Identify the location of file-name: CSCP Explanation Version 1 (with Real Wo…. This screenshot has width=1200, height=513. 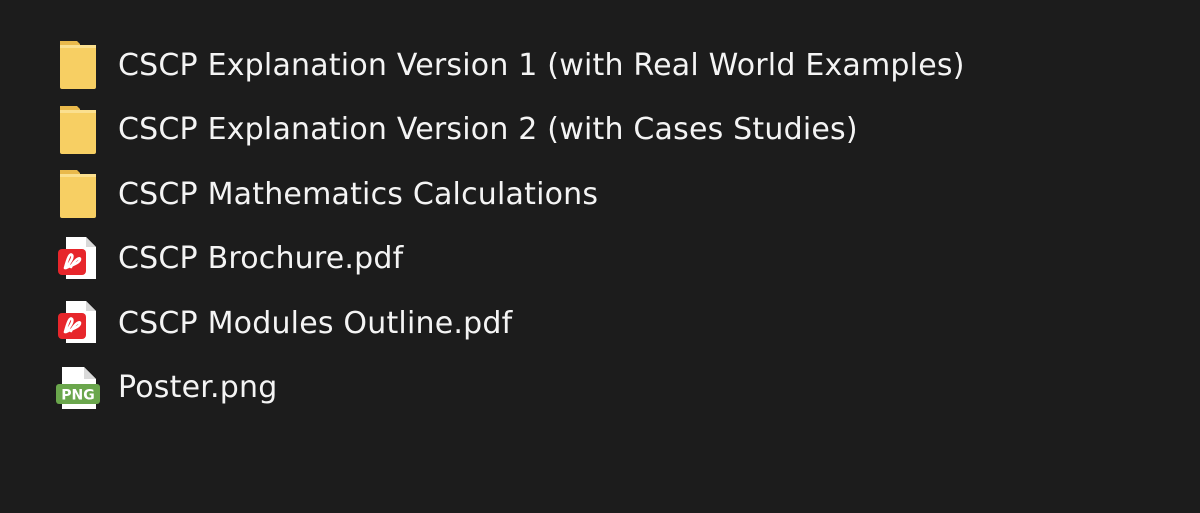
(541, 65).